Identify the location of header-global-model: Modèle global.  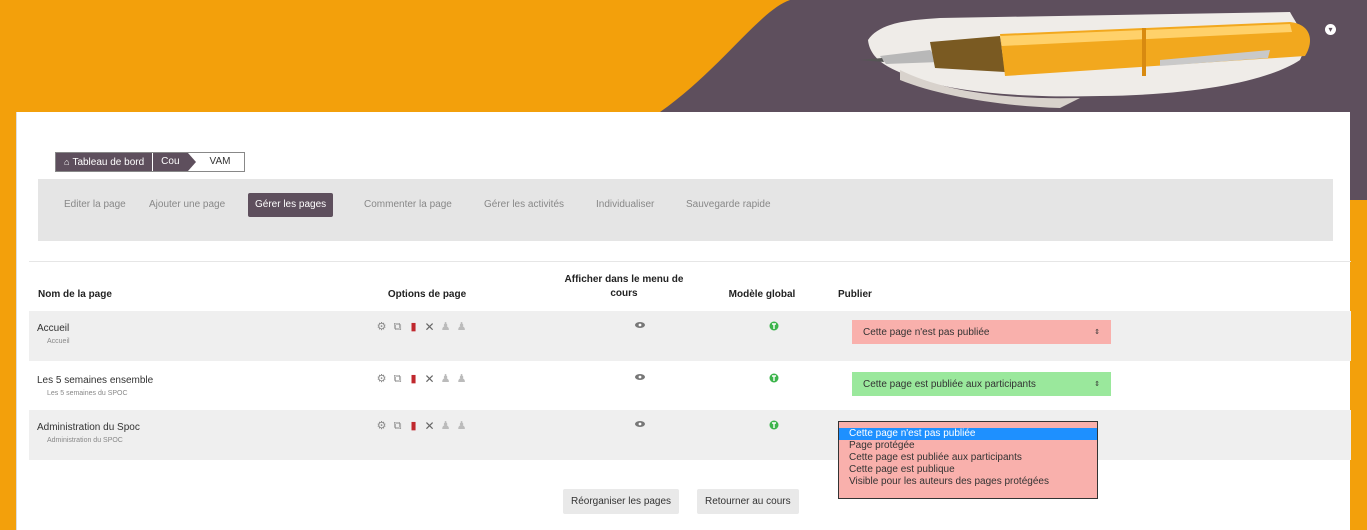
(762, 294).